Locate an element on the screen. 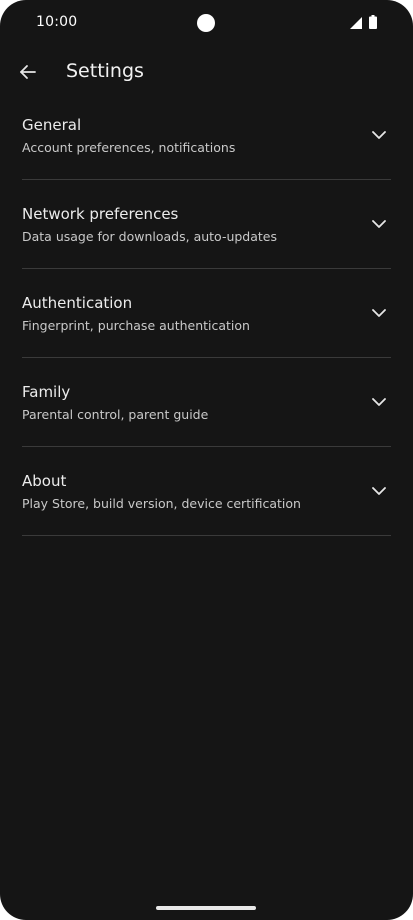  expand-family-button is located at coordinates (379, 402).